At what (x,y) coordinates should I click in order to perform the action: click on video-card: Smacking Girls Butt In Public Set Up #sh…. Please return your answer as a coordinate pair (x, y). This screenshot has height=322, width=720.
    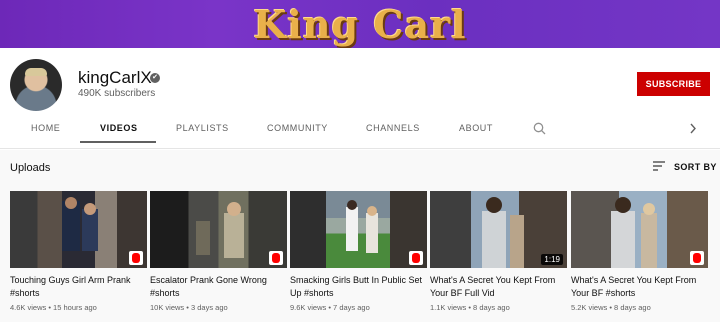
    Looking at the image, I should click on (358, 251).